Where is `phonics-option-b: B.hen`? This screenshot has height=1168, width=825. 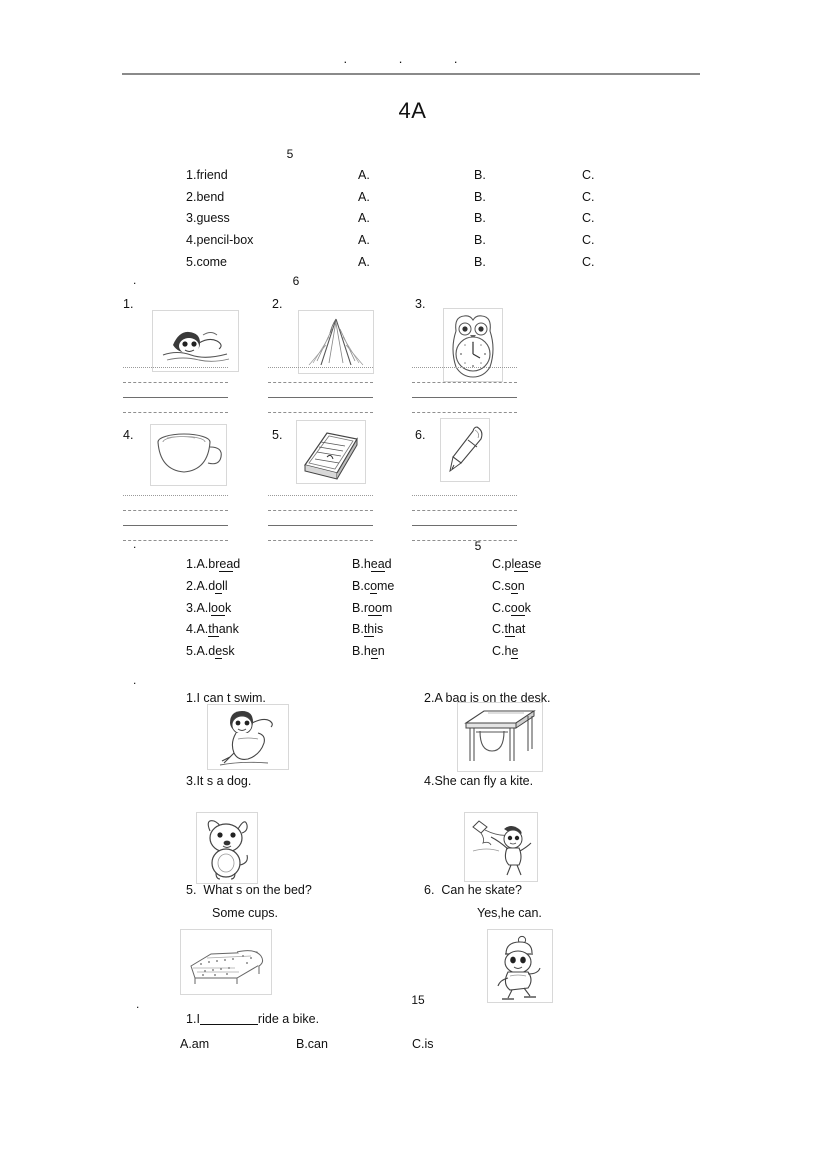
phonics-option-b: B.hen is located at coordinates (368, 651).